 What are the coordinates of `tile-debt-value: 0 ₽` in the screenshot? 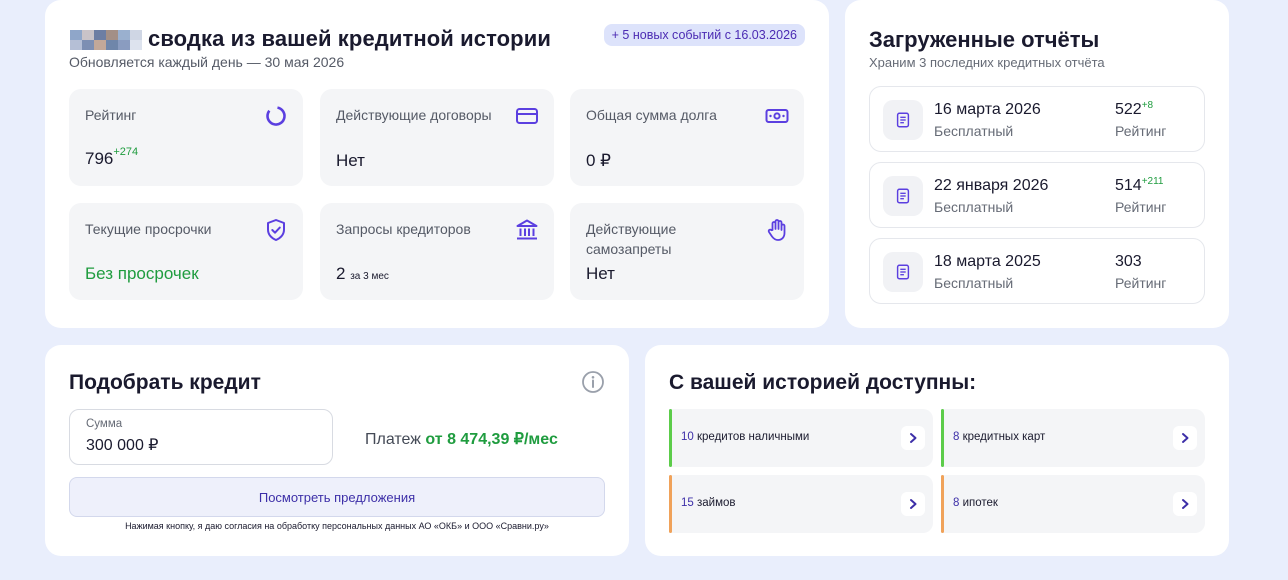 It's located at (598, 160).